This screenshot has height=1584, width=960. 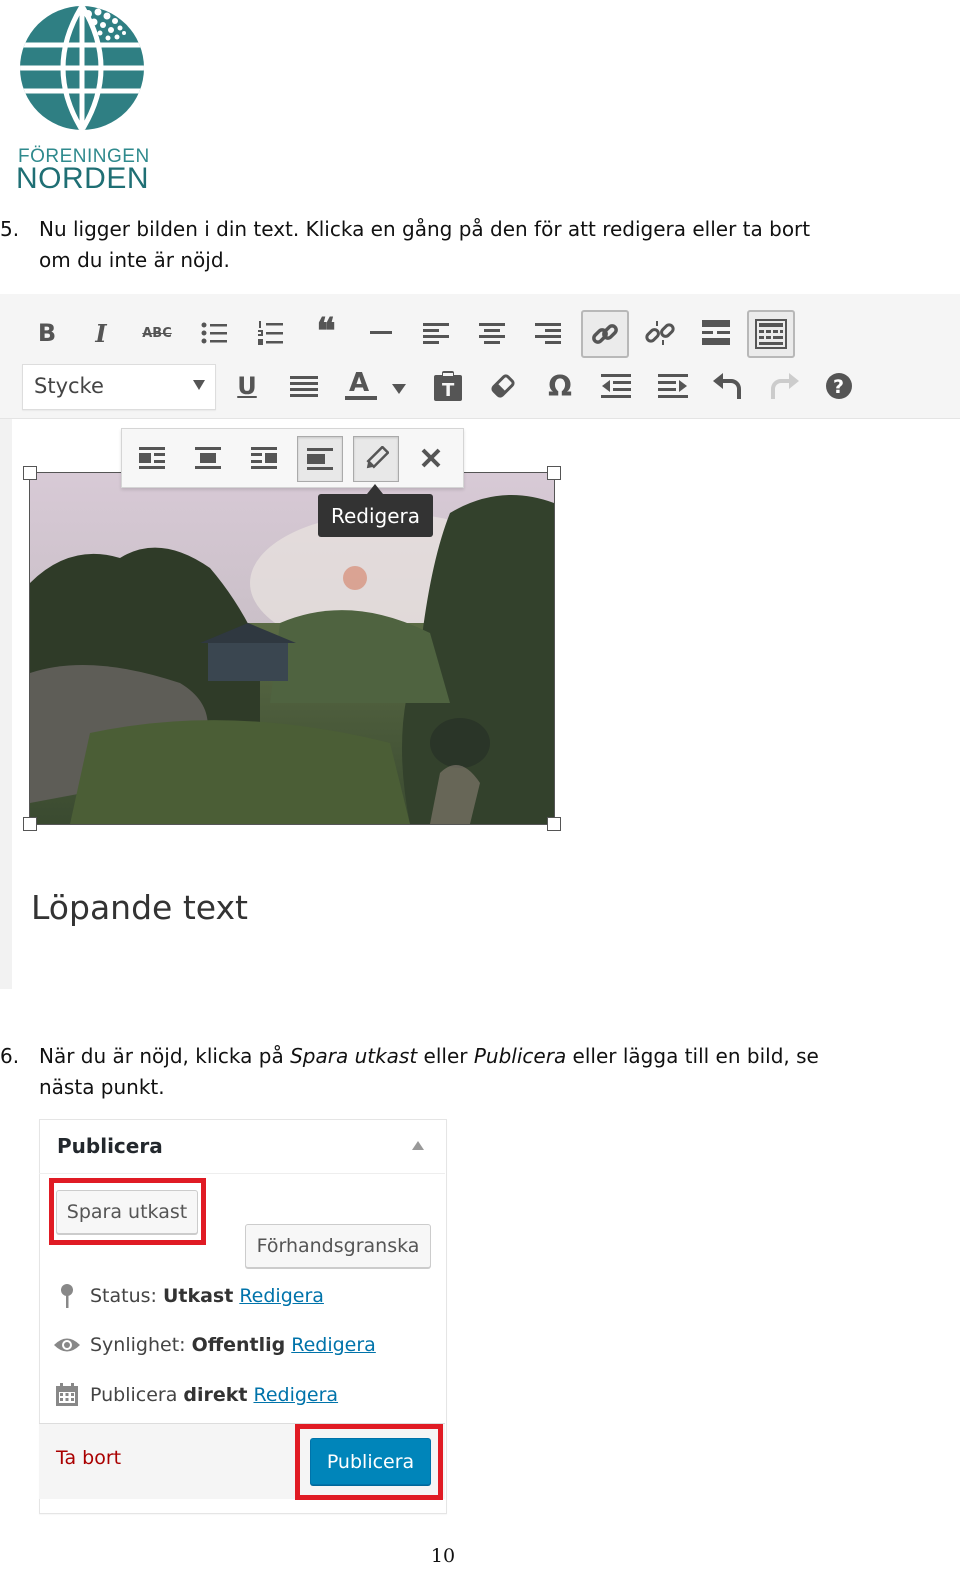 What do you see at coordinates (445, 1056) in the screenshot?
I see `step-text: eller` at bounding box center [445, 1056].